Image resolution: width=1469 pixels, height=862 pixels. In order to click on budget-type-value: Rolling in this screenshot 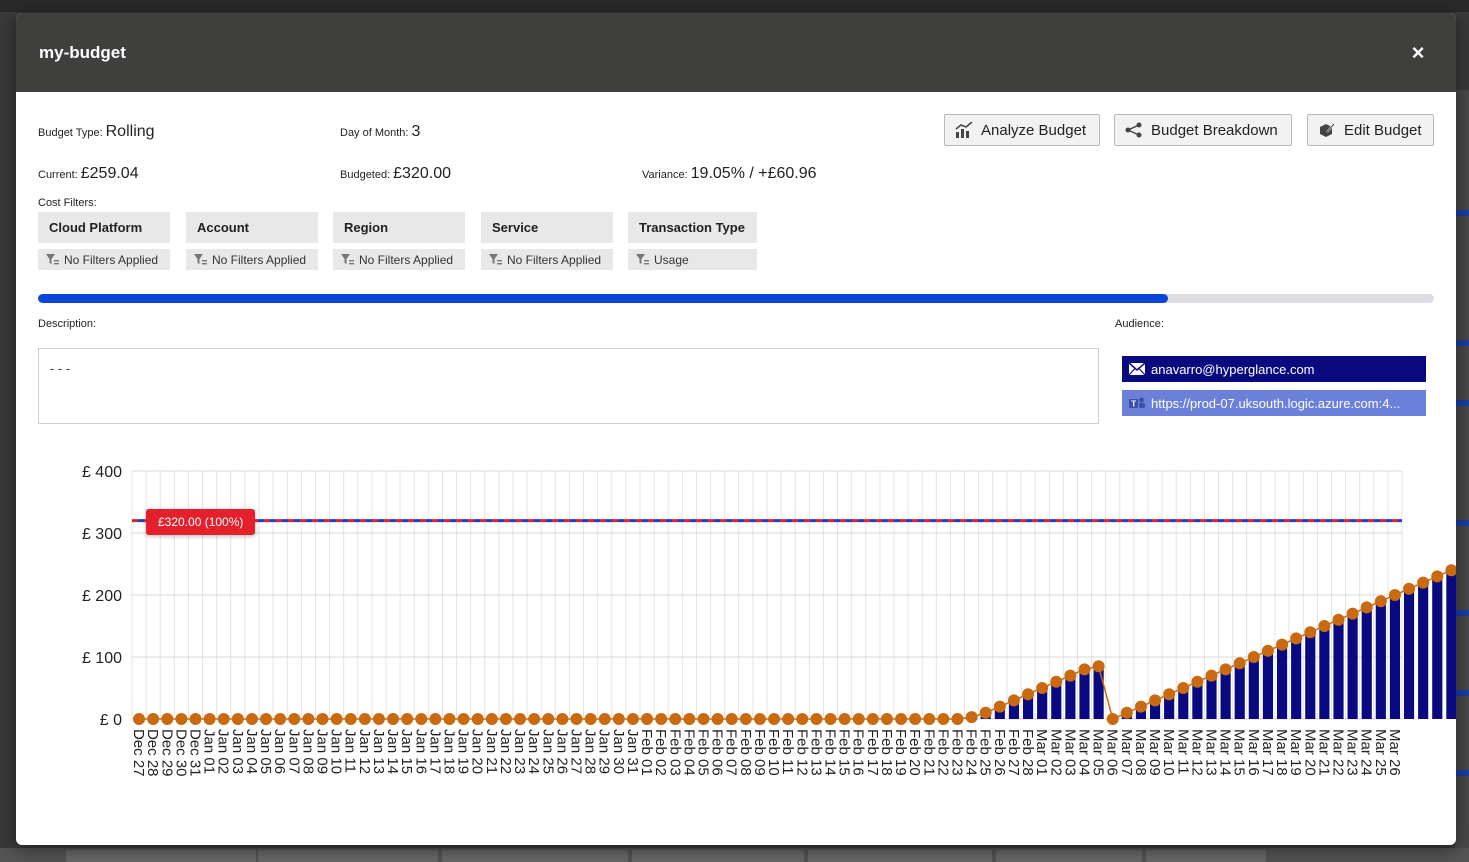, I will do `click(130, 131)`.